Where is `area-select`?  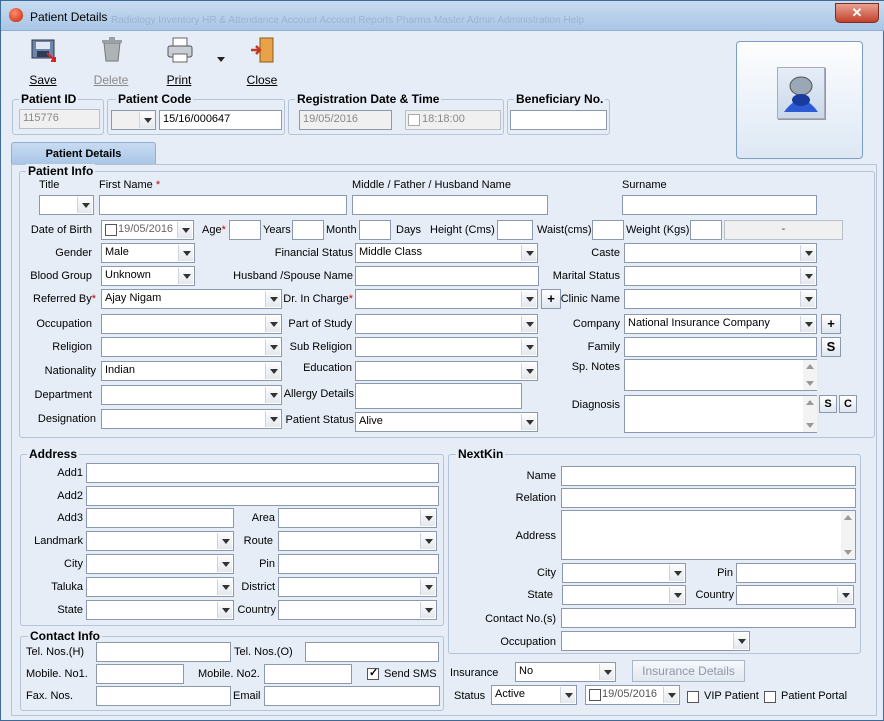 area-select is located at coordinates (357, 518).